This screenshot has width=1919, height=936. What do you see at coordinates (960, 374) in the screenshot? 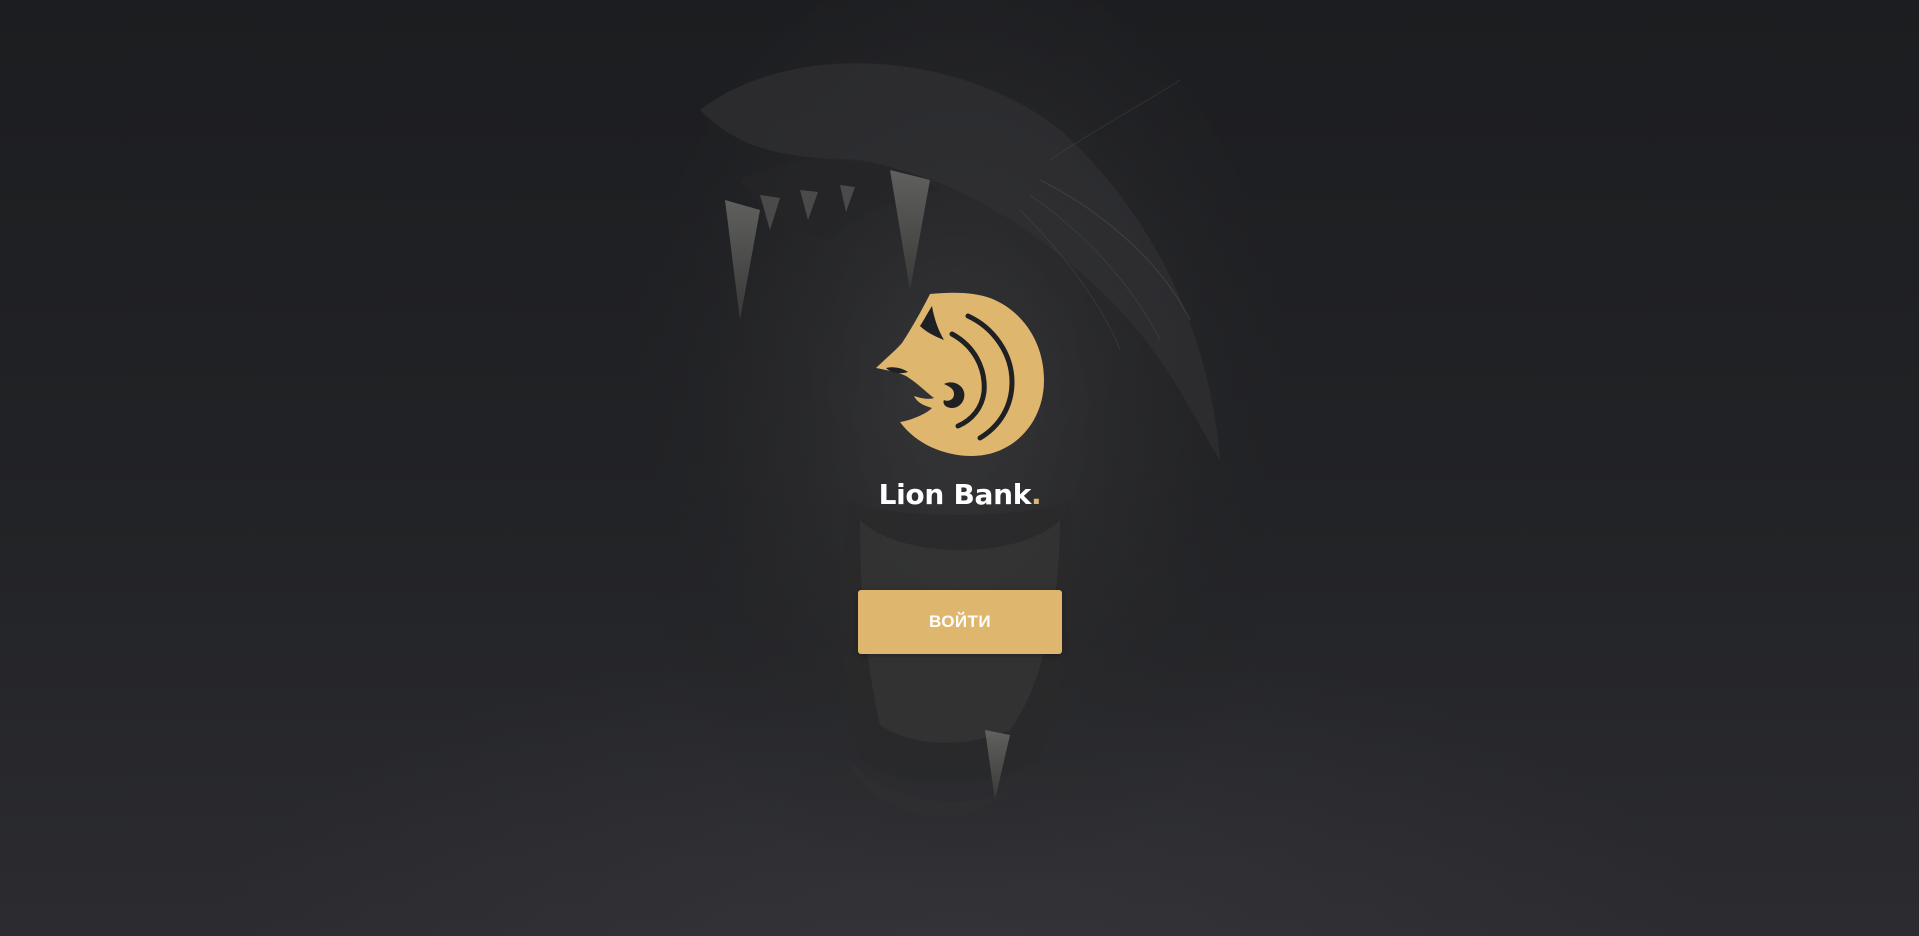
I see `lion-head-icon` at bounding box center [960, 374].